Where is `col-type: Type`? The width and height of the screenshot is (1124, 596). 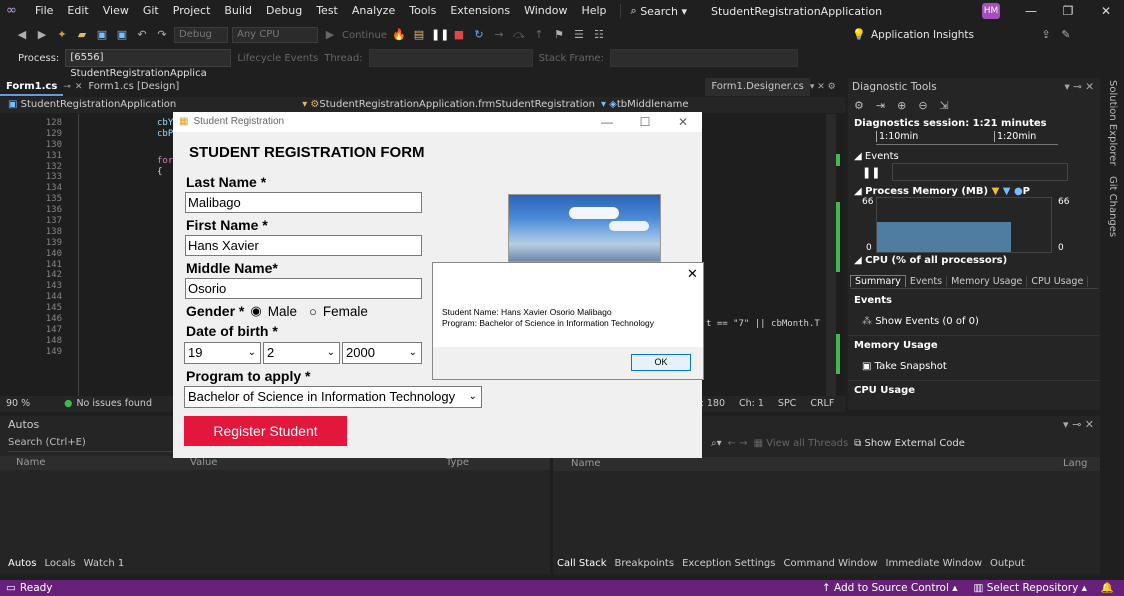
col-type: Type is located at coordinates (453, 463).